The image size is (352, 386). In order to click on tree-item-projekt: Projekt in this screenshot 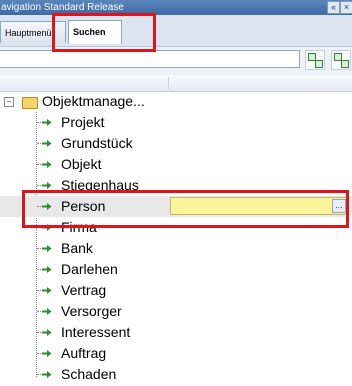, I will do `click(176, 122)`.